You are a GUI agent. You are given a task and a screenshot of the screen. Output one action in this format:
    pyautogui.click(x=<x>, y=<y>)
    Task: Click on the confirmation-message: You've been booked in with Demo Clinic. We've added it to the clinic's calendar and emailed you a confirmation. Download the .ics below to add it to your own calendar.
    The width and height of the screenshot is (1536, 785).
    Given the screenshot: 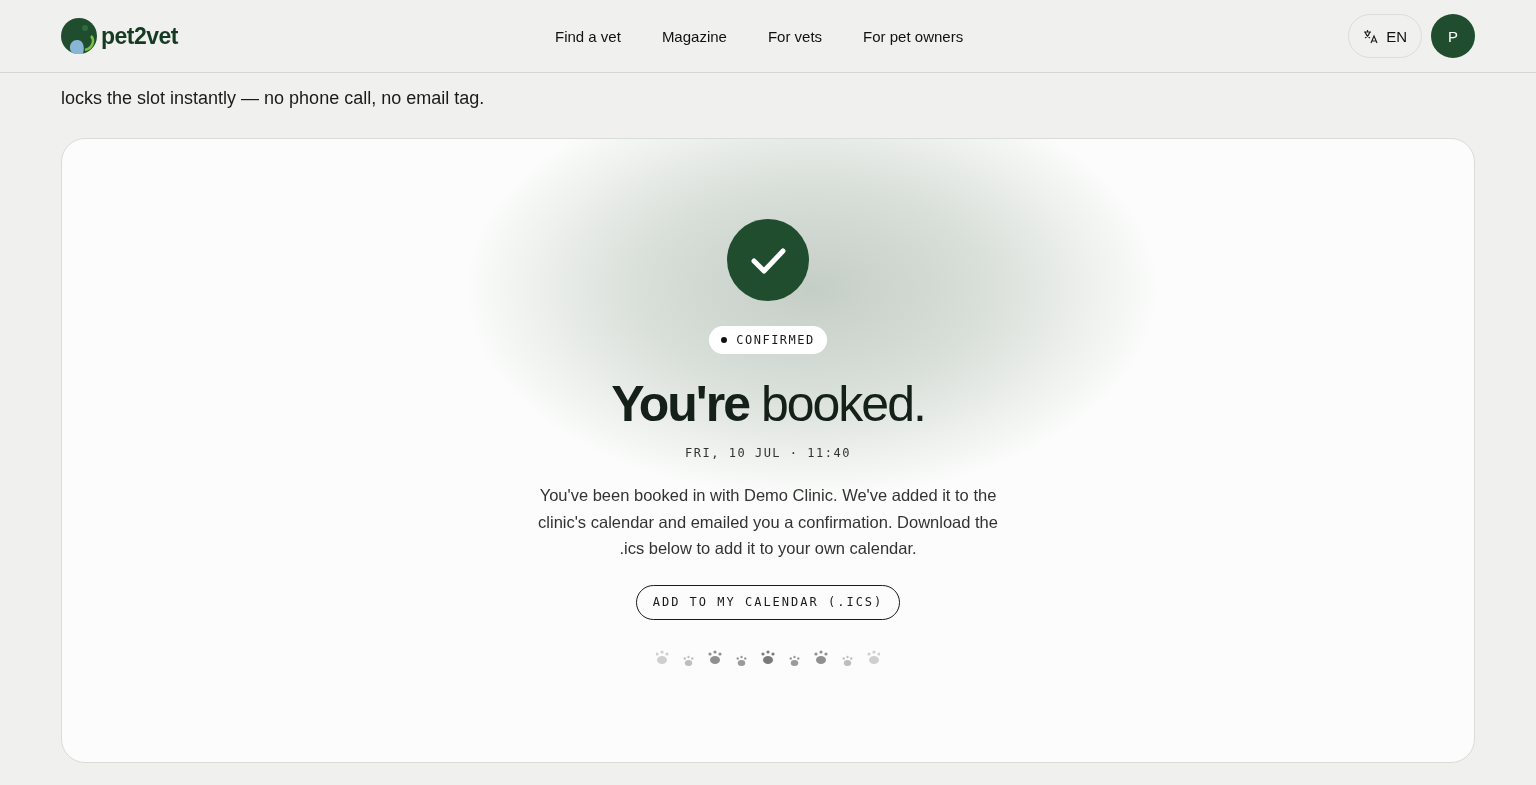 What is the action you would take?
    pyautogui.click(x=768, y=522)
    